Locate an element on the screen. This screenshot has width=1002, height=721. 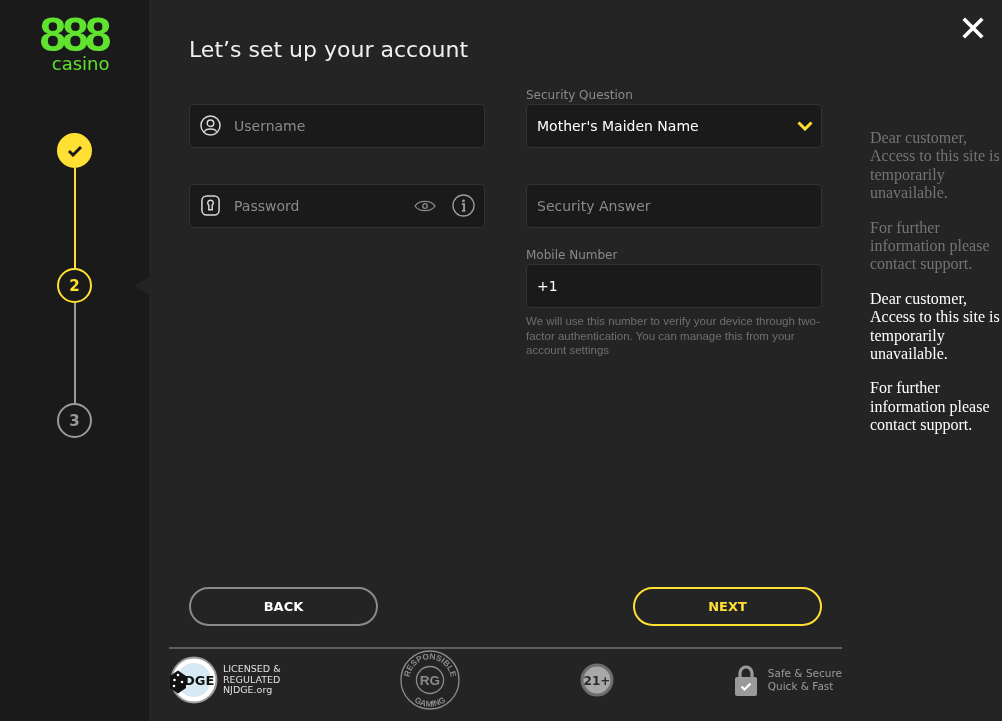
check-icon is located at coordinates (74, 150).